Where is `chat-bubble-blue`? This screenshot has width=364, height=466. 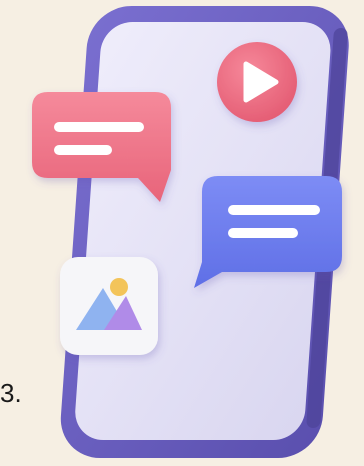
chat-bubble-blue is located at coordinates (268, 232).